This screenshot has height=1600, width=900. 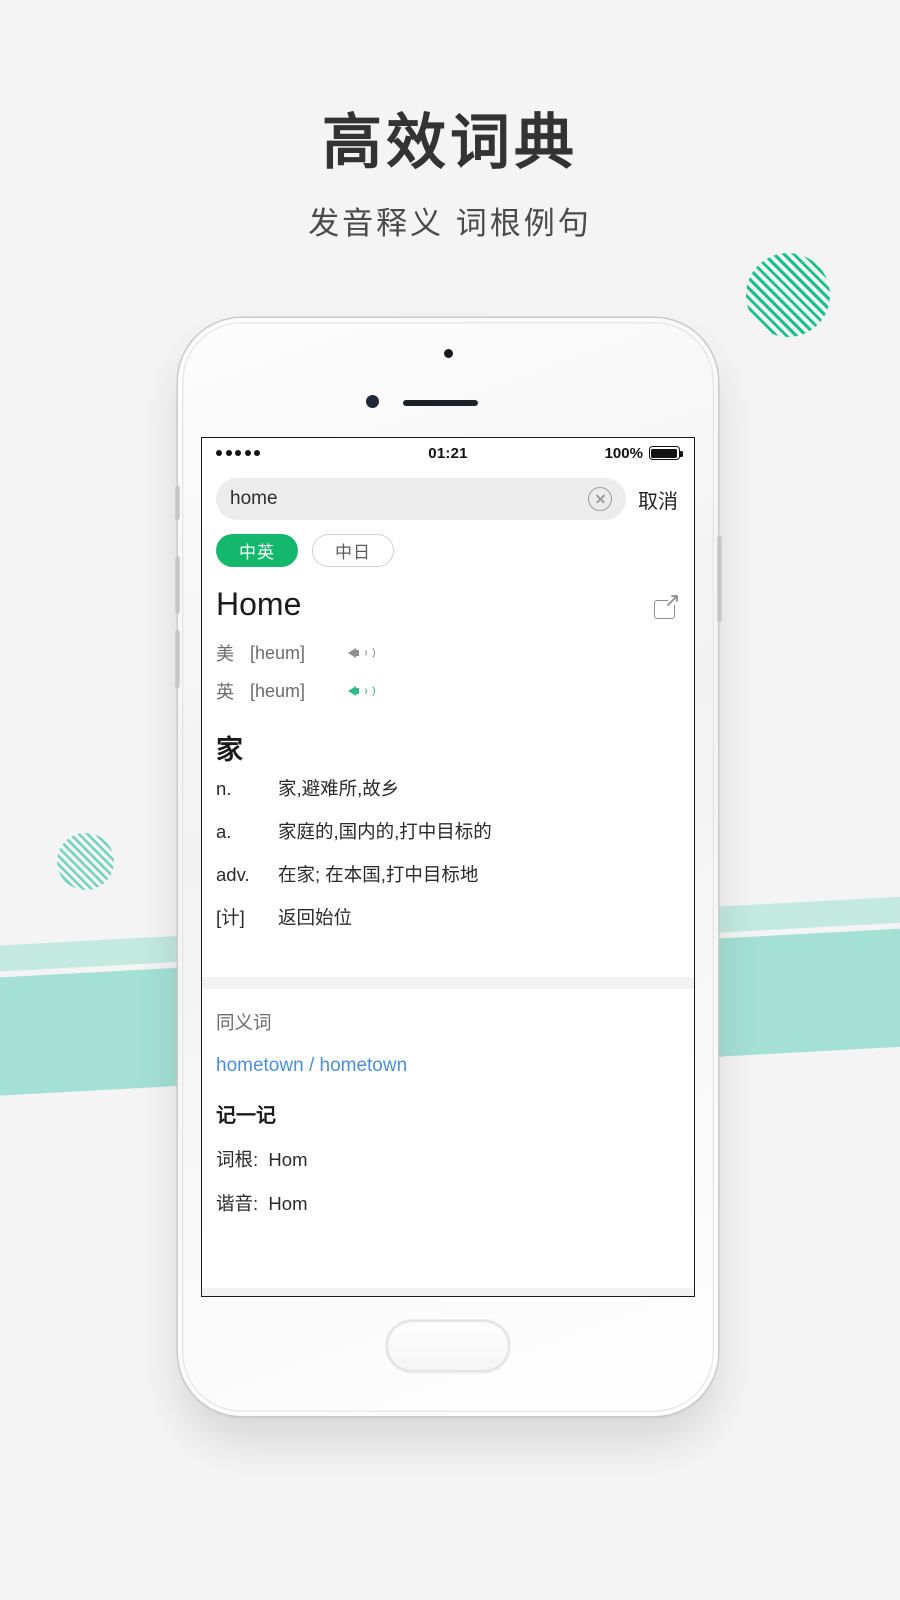 I want to click on synonym-link: hometown / hometown, so click(x=448, y=1066).